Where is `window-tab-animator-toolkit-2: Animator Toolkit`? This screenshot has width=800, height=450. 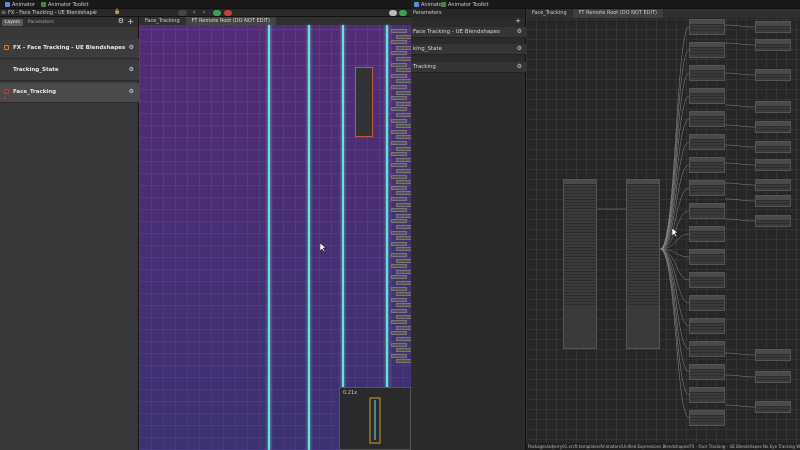
window-tab-animator-toolkit-2: Animator Toolkit is located at coordinates (465, 4).